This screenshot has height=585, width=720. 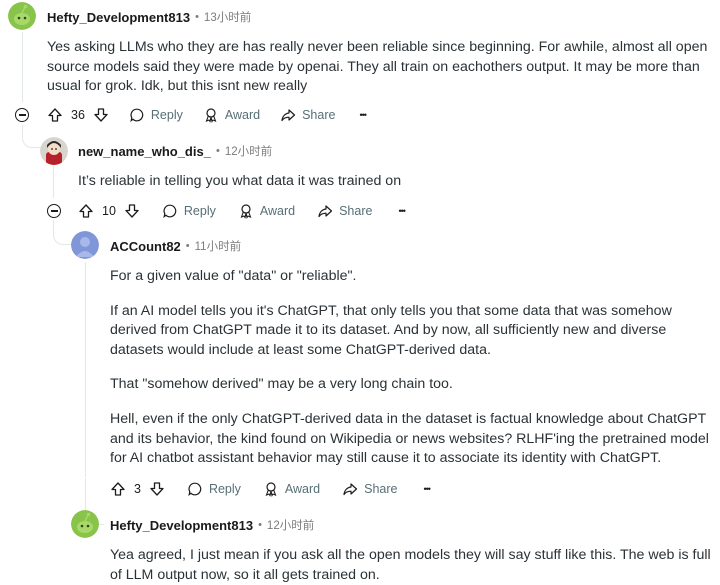 What do you see at coordinates (218, 246) in the screenshot?
I see `timestamp: 11小时前` at bounding box center [218, 246].